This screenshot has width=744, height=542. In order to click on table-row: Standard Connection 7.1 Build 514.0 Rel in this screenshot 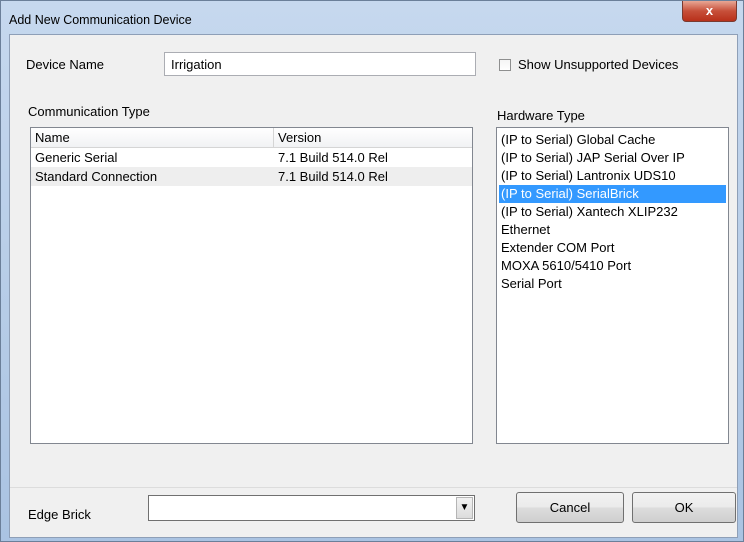, I will do `click(251, 176)`.